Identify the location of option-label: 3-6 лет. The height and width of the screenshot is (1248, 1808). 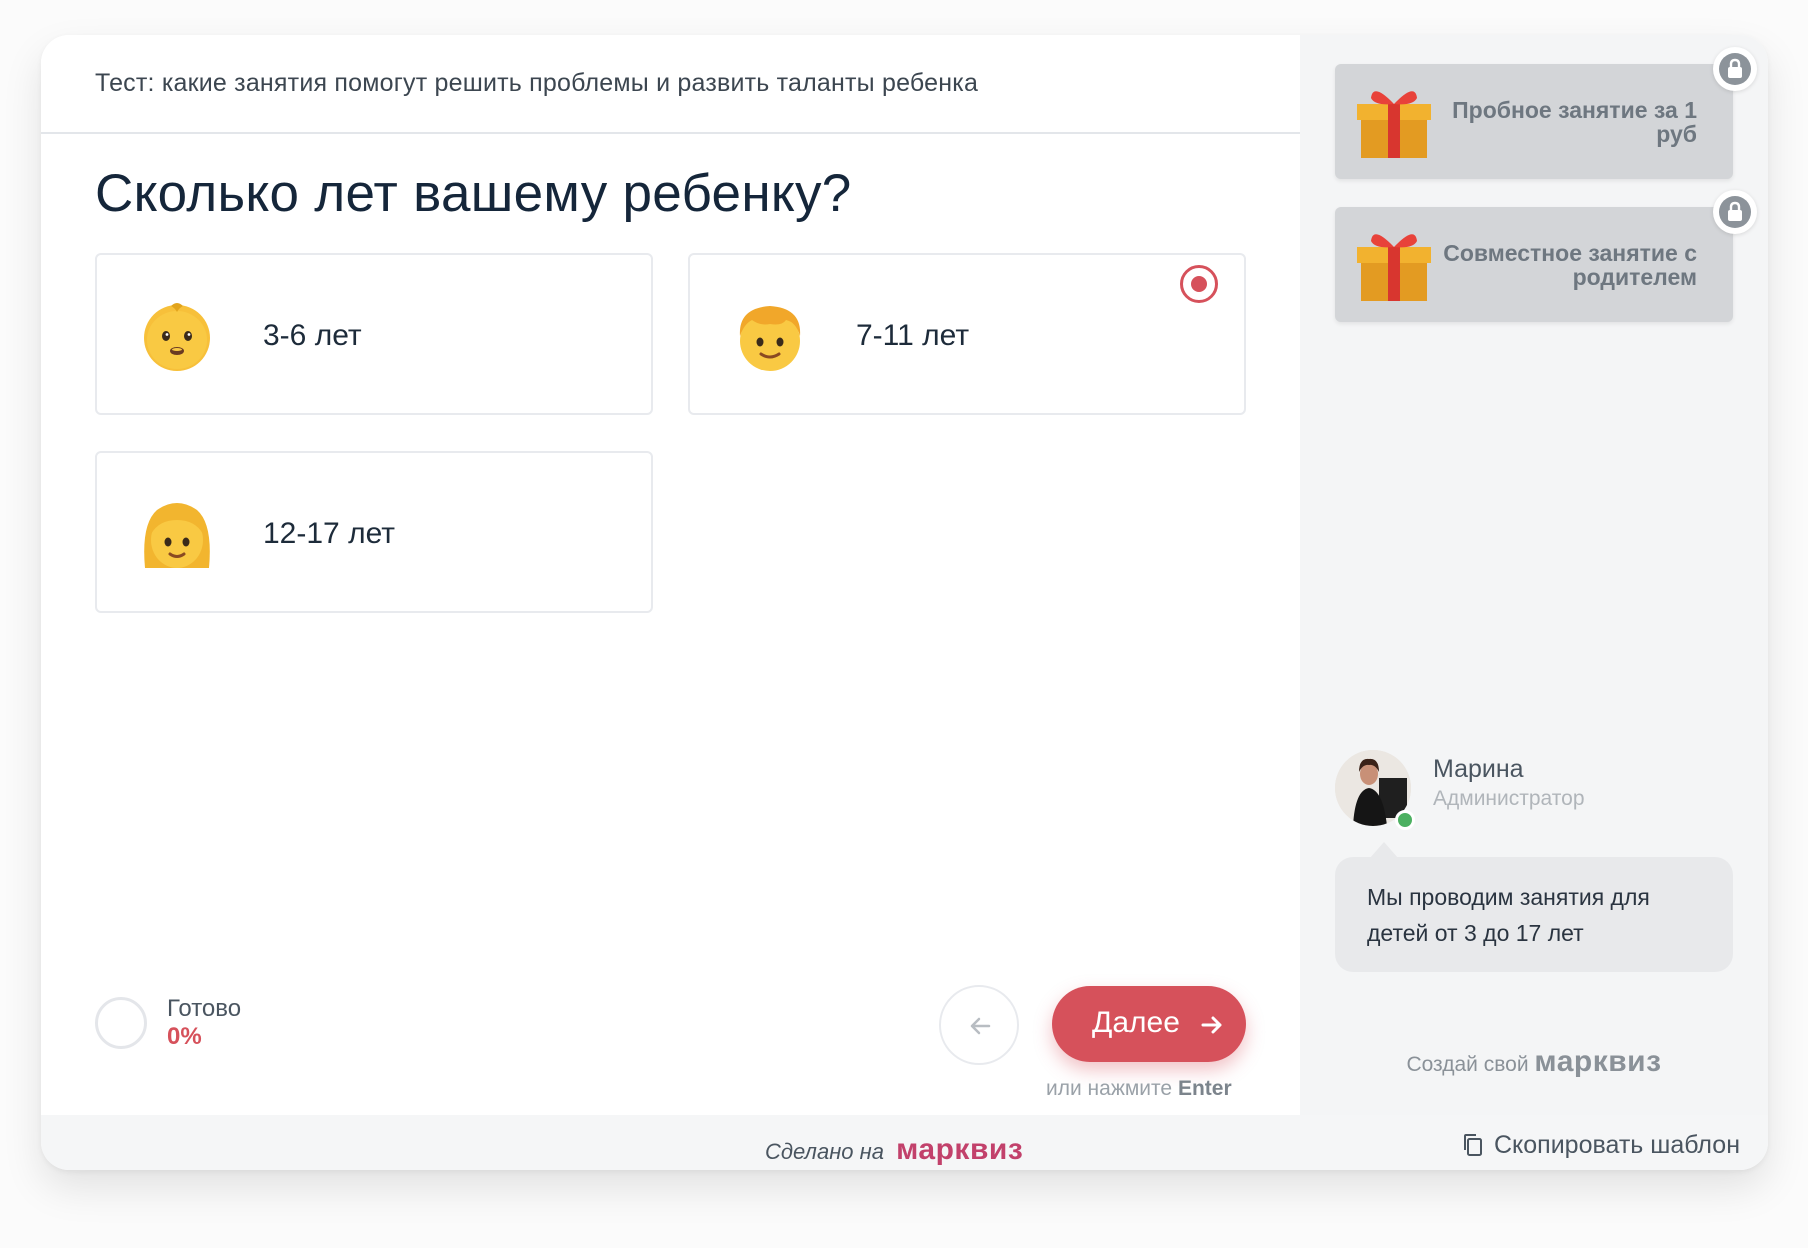
(312, 335).